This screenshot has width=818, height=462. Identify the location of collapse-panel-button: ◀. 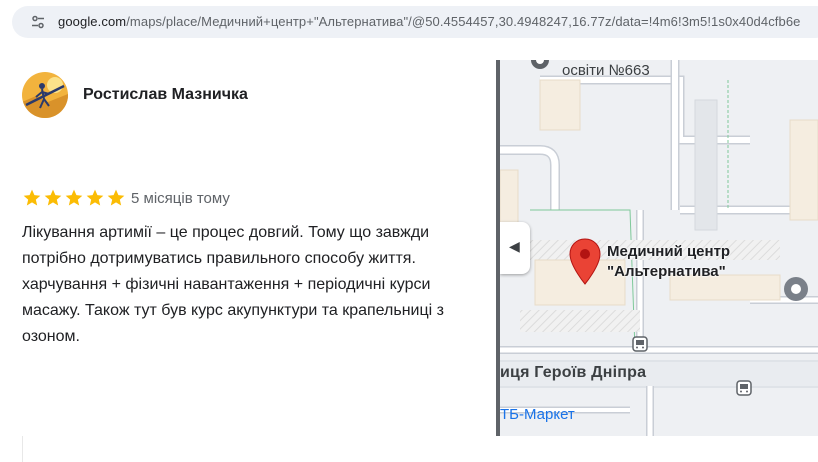
(515, 248).